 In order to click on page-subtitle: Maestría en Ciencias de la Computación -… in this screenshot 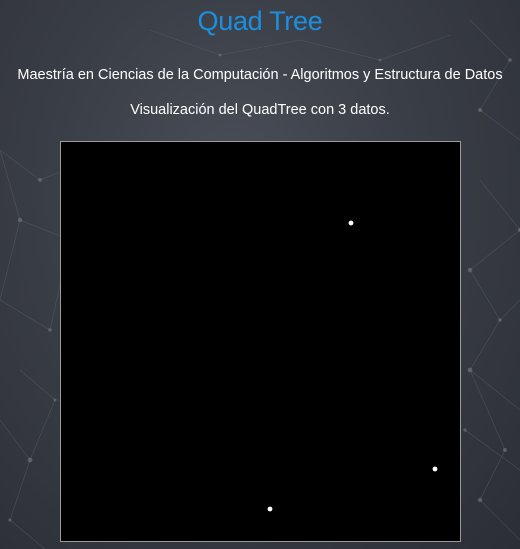, I will do `click(260, 75)`.